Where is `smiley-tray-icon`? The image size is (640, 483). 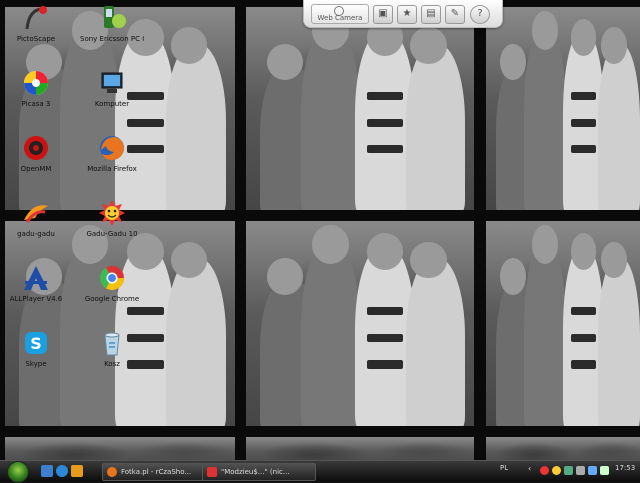
smiley-tray-icon is located at coordinates (556, 470).